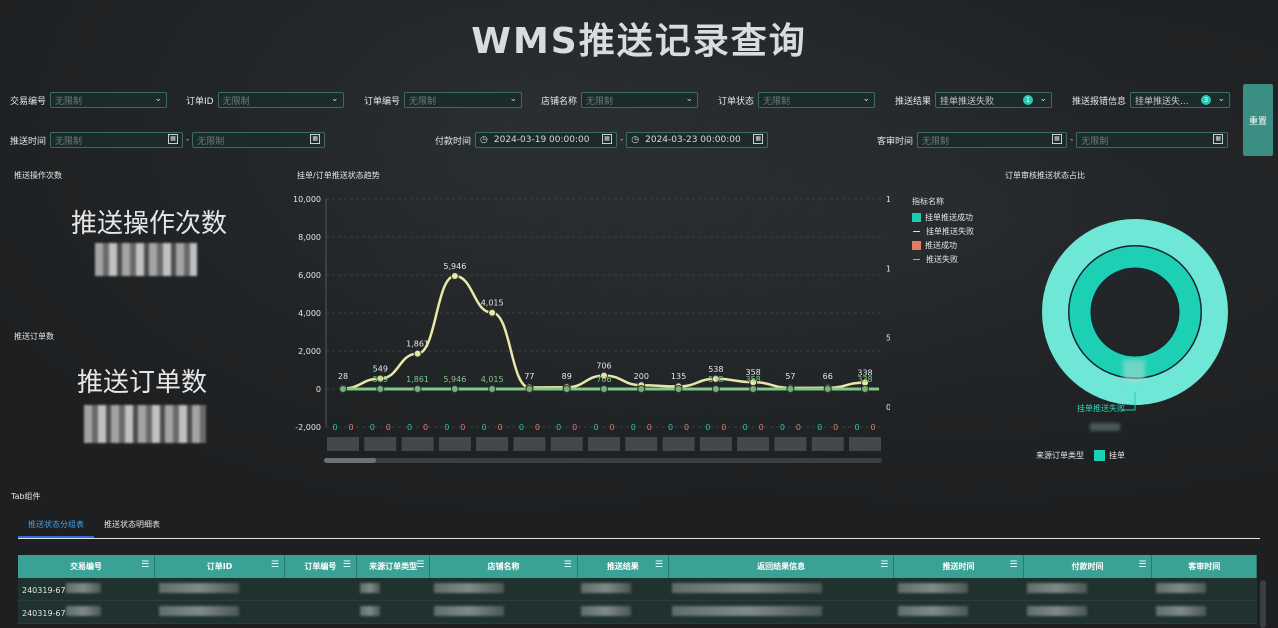 Image resolution: width=1278 pixels, height=628 pixels. What do you see at coordinates (817, 100) in the screenshot?
I see `order-status-select: 无限制 ⌄` at bounding box center [817, 100].